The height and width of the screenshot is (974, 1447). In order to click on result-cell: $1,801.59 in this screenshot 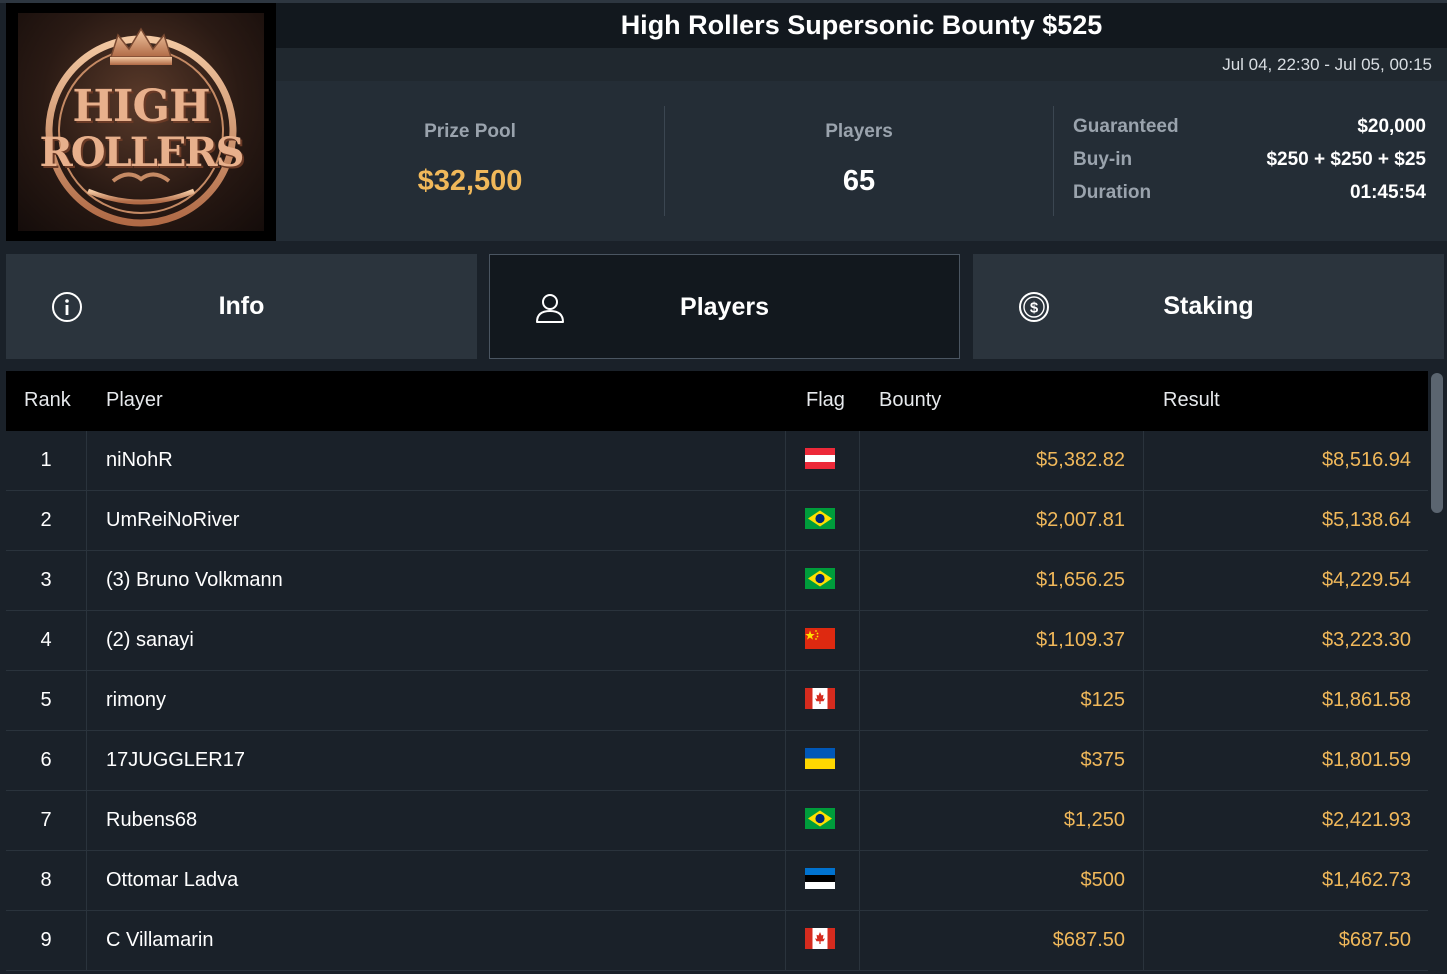, I will do `click(1366, 760)`.